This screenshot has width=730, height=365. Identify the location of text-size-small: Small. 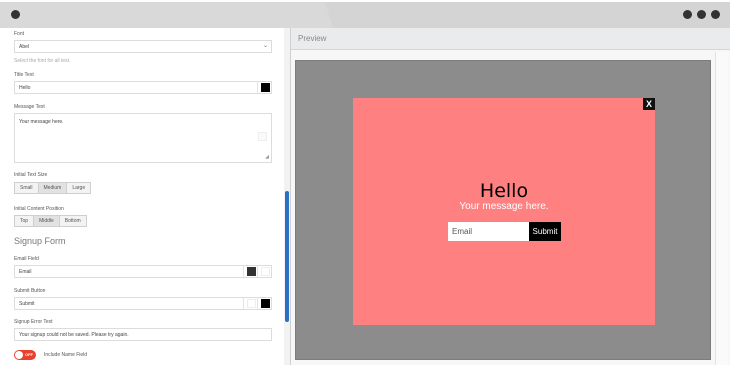
(26, 188).